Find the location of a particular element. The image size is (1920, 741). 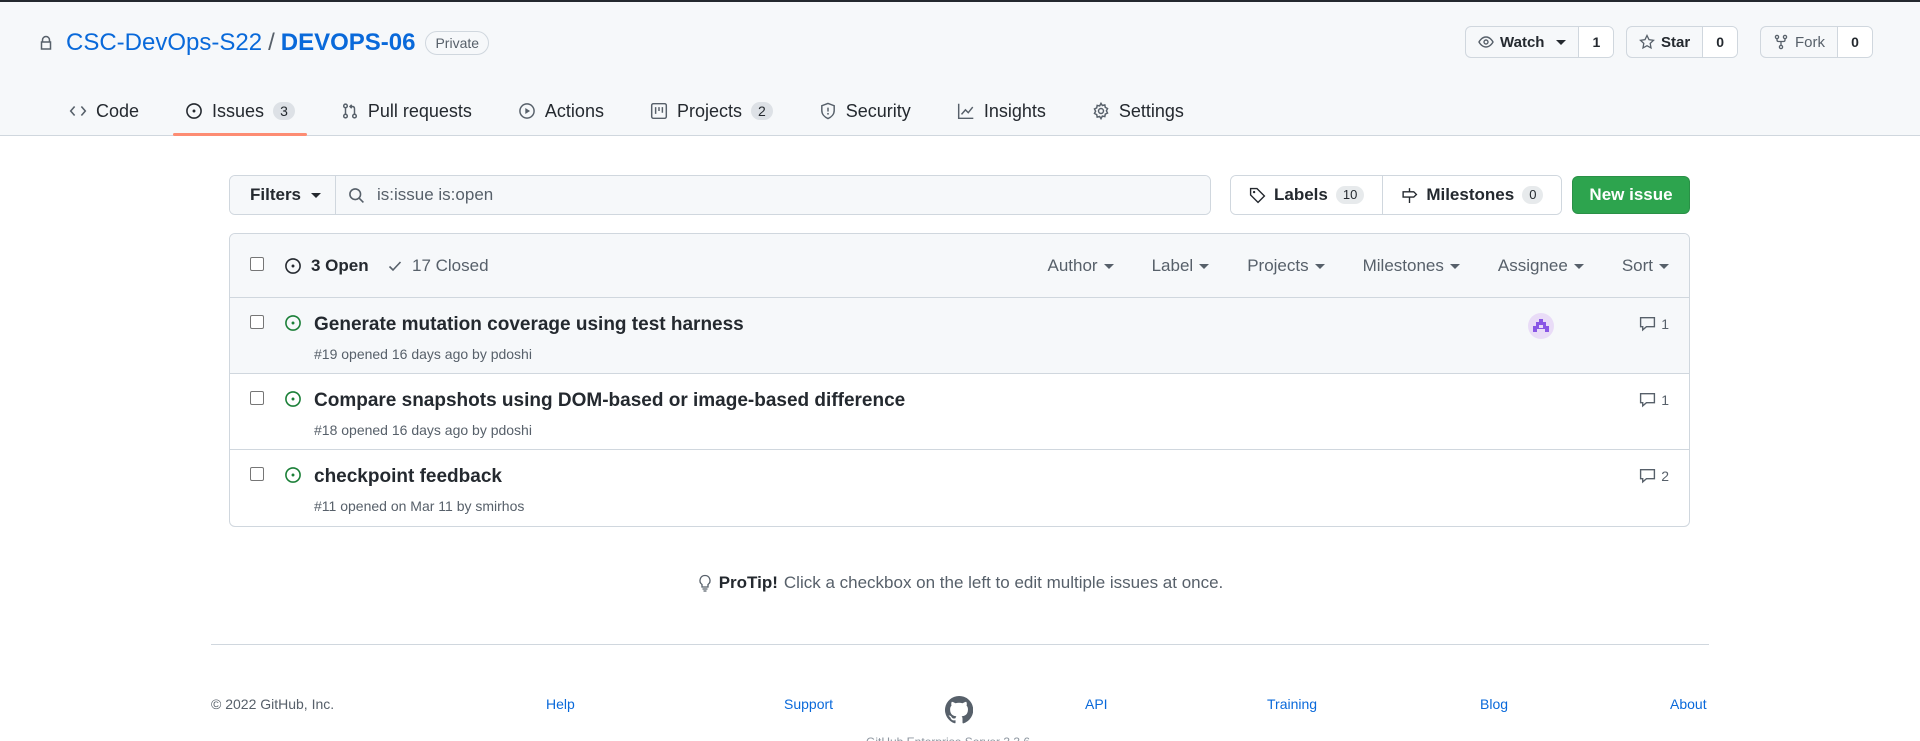

closed-count-label: 17 Closed is located at coordinates (450, 265).